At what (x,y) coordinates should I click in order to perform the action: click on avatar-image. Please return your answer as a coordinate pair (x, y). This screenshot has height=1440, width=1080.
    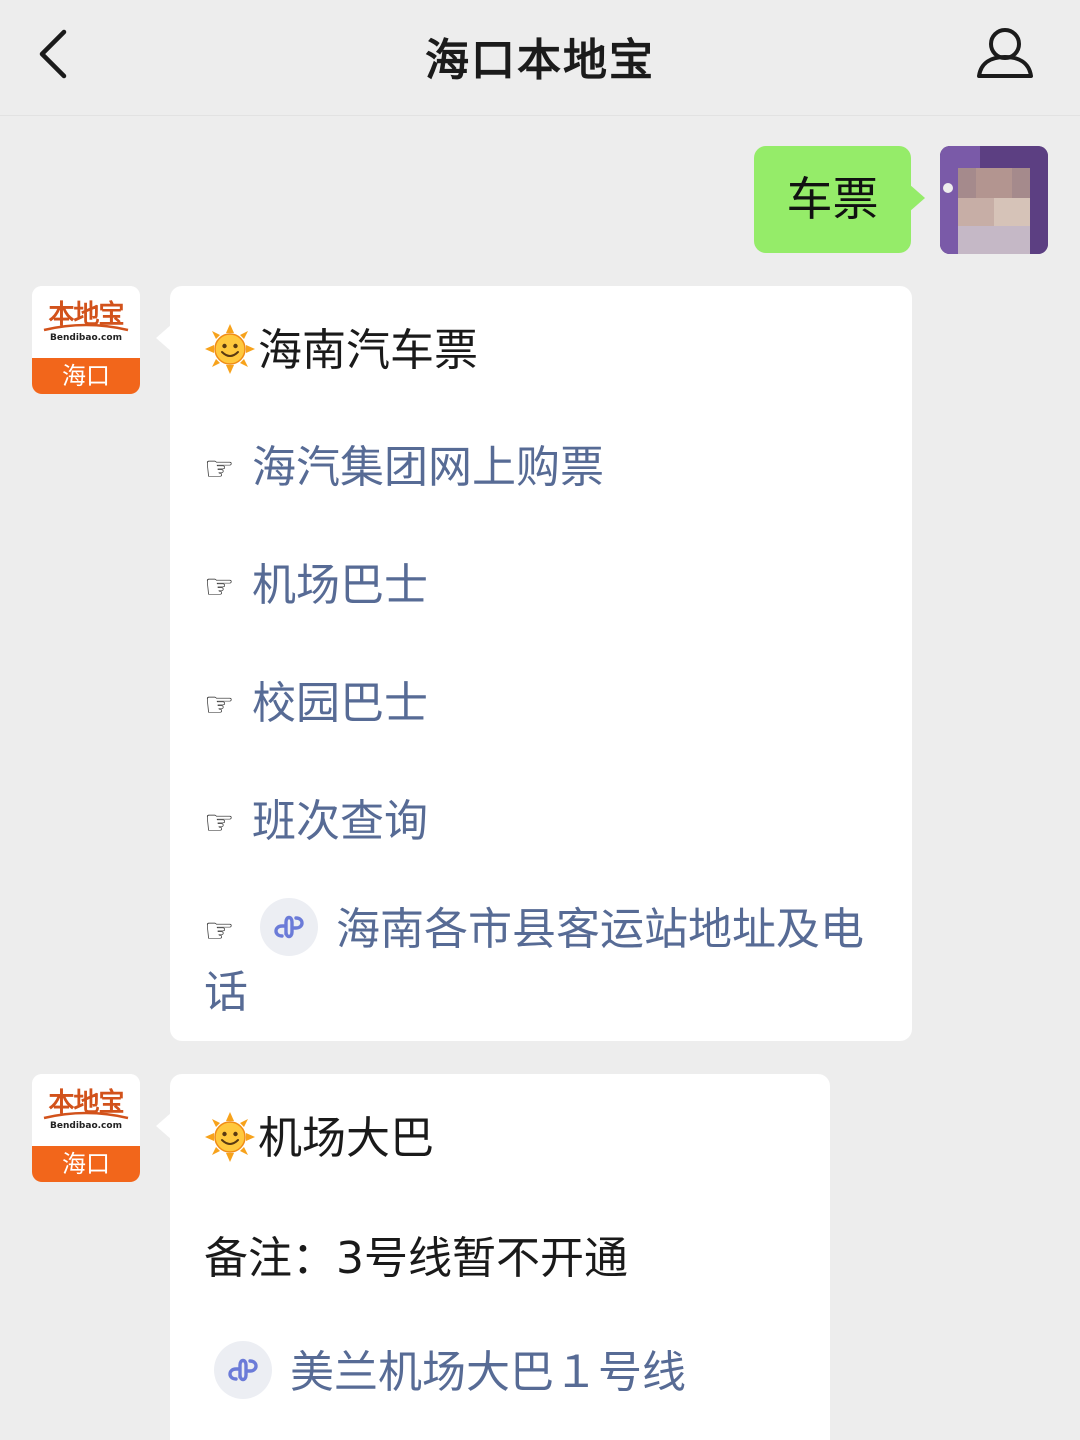
    Looking at the image, I should click on (994, 200).